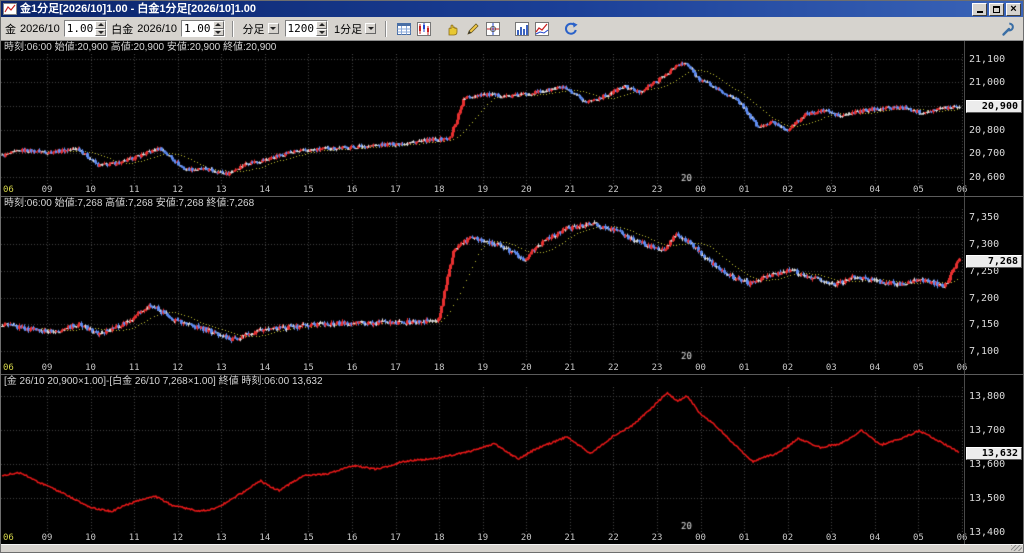 This screenshot has width=1024, height=553. Describe the element at coordinates (301, 28) in the screenshot. I see `bar-count-value: 1200` at that location.